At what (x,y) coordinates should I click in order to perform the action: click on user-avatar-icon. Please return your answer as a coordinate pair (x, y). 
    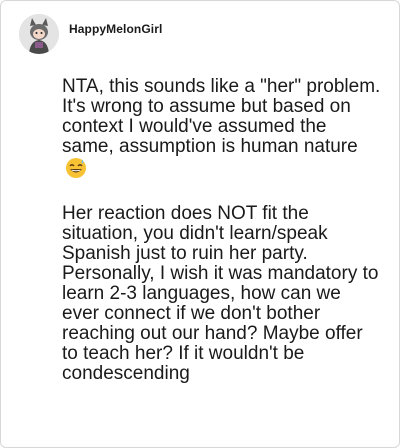
    Looking at the image, I should click on (39, 34).